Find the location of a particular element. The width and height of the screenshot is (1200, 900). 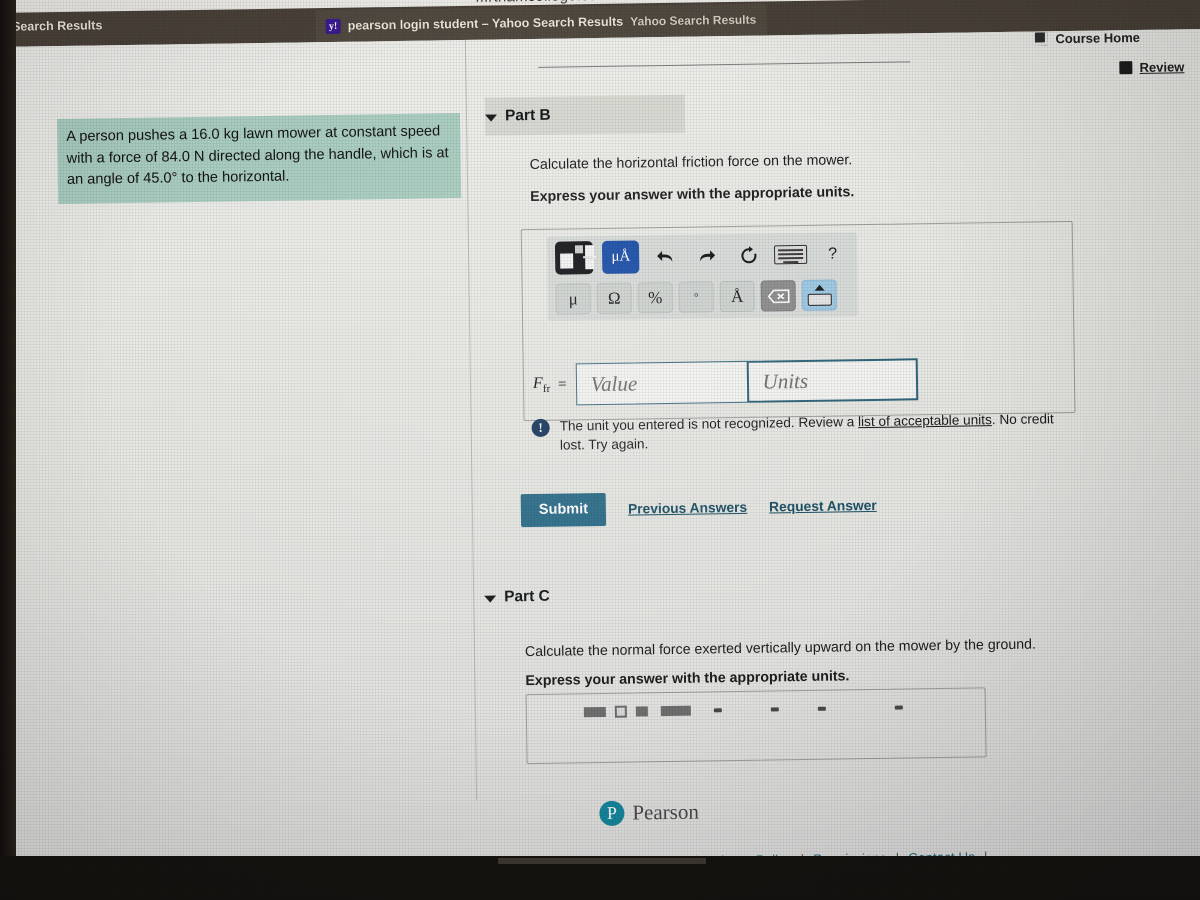

part-b-title: Part B is located at coordinates (527, 115).